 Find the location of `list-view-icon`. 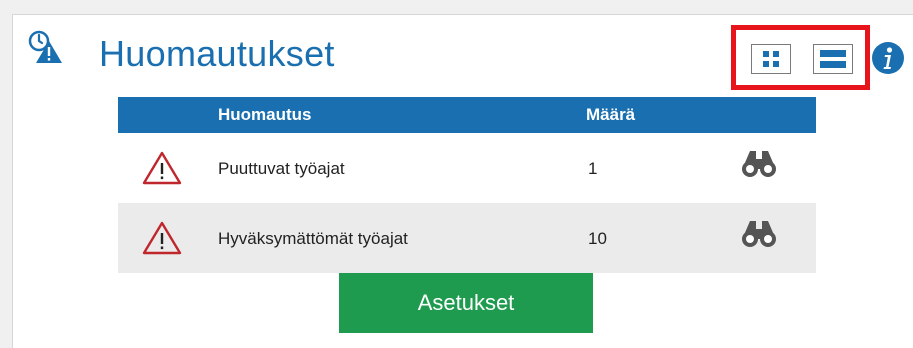

list-view-icon is located at coordinates (833, 59).